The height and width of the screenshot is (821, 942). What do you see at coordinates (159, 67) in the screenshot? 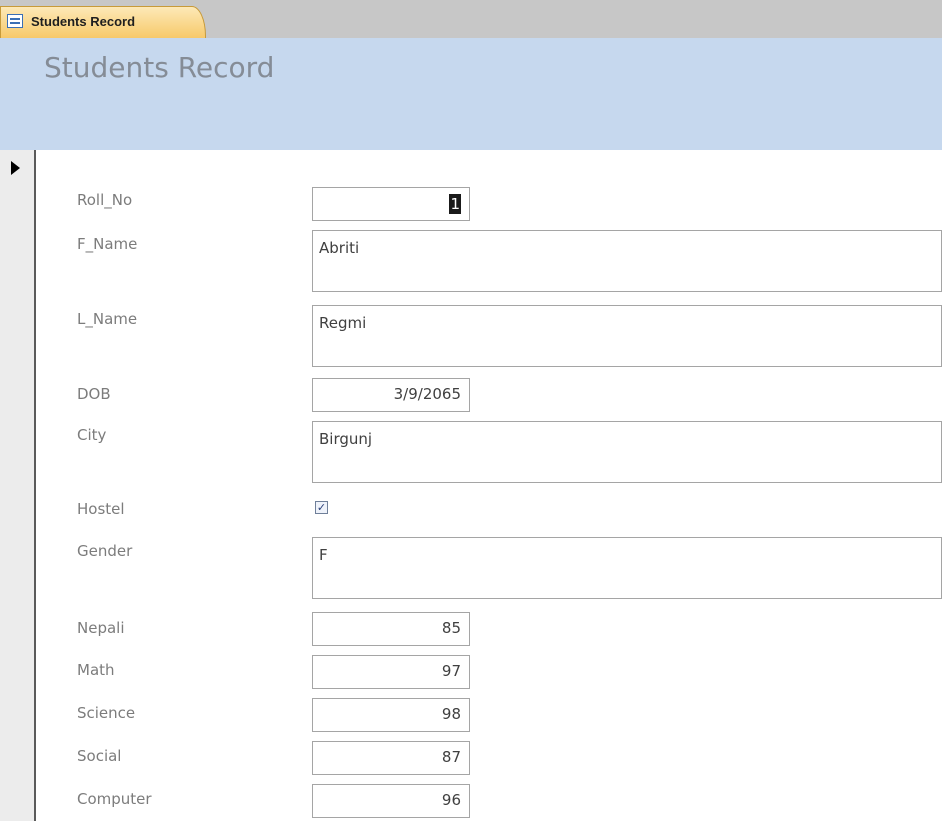
I see `form-title: Students Record` at bounding box center [159, 67].